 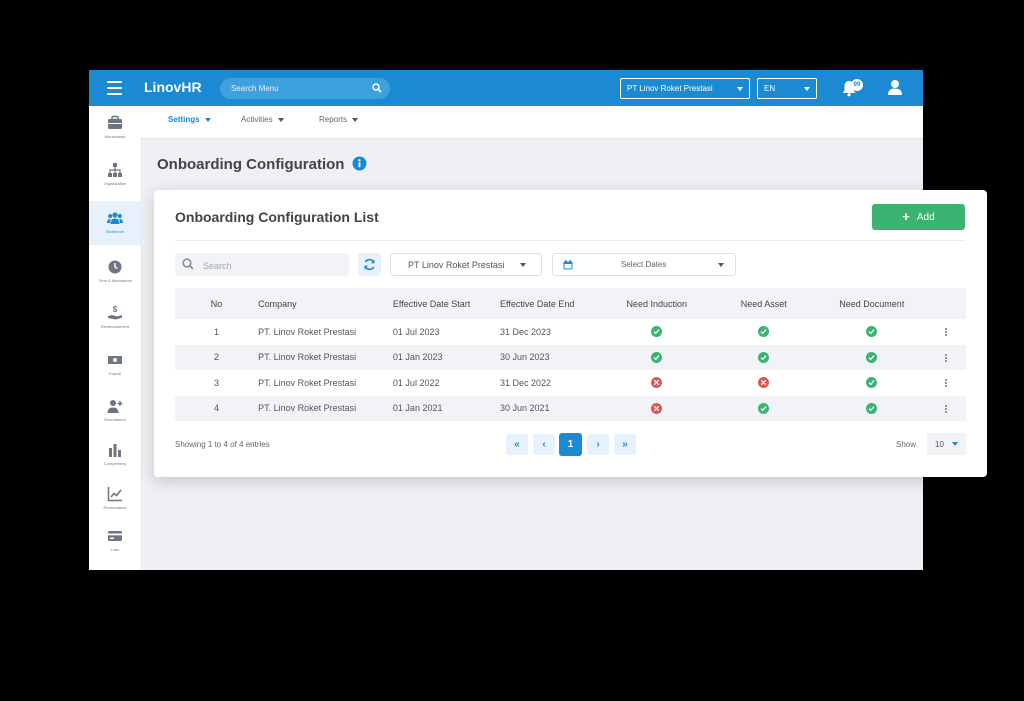 I want to click on people-icon, so click(x=115, y=218).